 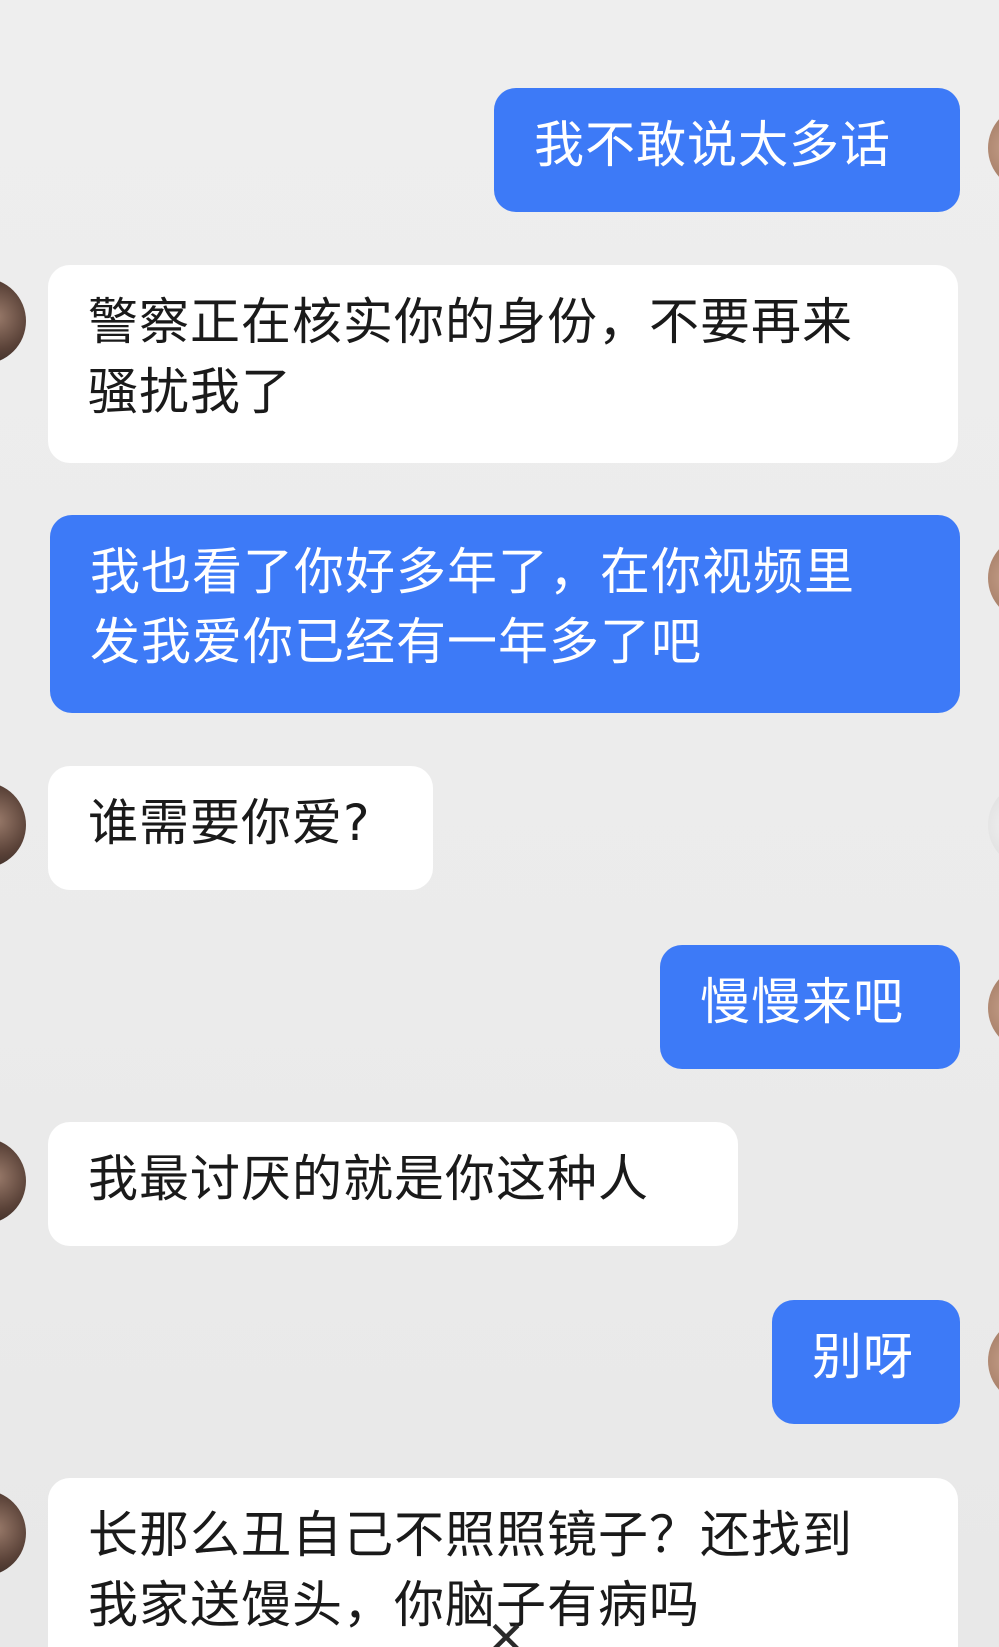 What do you see at coordinates (503, 364) in the screenshot?
I see `message-bubble-incoming: 警察正在核实你的身份，不要再来 骚扰我了` at bounding box center [503, 364].